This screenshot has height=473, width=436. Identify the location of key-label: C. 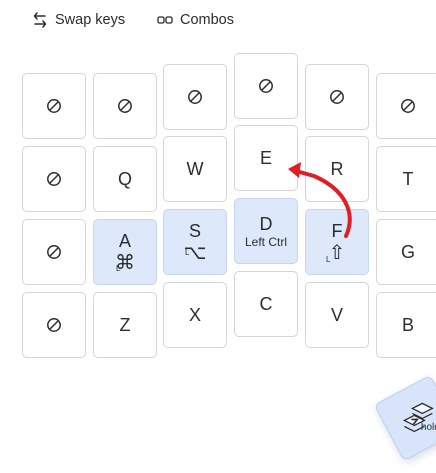
(266, 304).